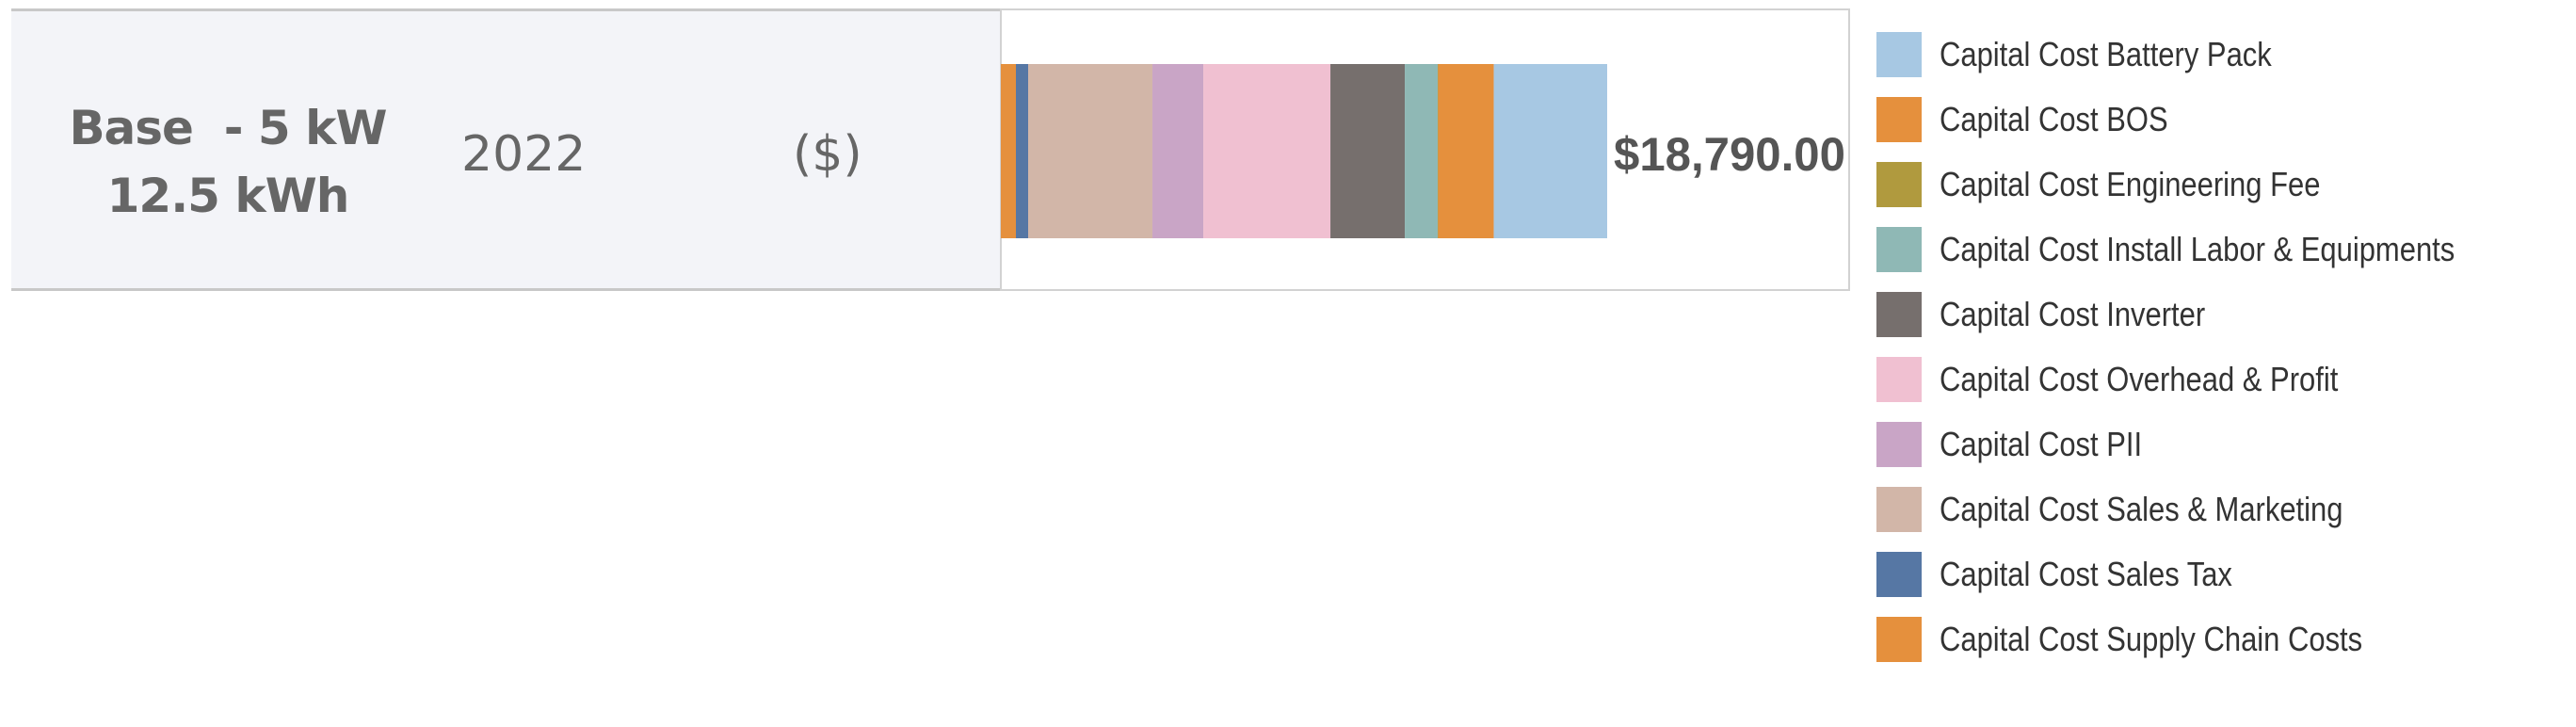 The width and height of the screenshot is (2576, 727). What do you see at coordinates (2224, 444) in the screenshot?
I see `legend-item: Capital Cost PII` at bounding box center [2224, 444].